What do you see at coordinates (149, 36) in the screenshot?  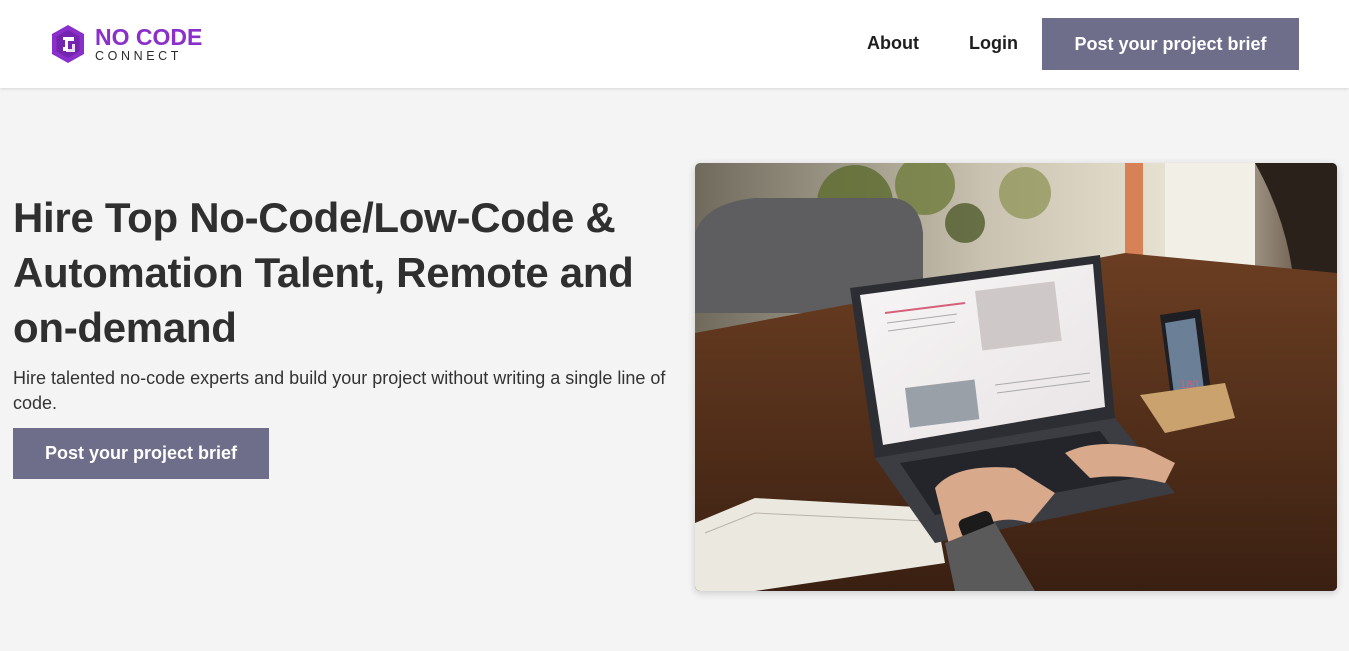 I see `logo-line1: NO CODE` at bounding box center [149, 36].